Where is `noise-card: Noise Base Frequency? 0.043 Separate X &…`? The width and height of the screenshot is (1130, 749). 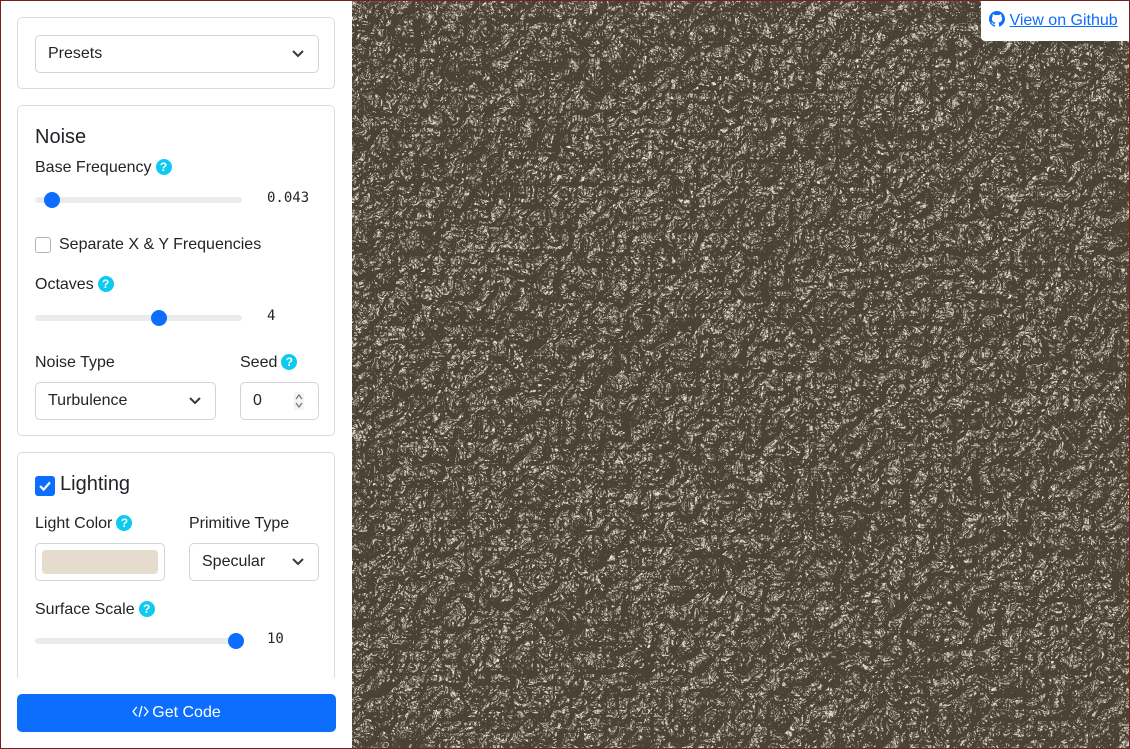
noise-card: Noise Base Frequency? 0.043 Separate X &… is located at coordinates (176, 270).